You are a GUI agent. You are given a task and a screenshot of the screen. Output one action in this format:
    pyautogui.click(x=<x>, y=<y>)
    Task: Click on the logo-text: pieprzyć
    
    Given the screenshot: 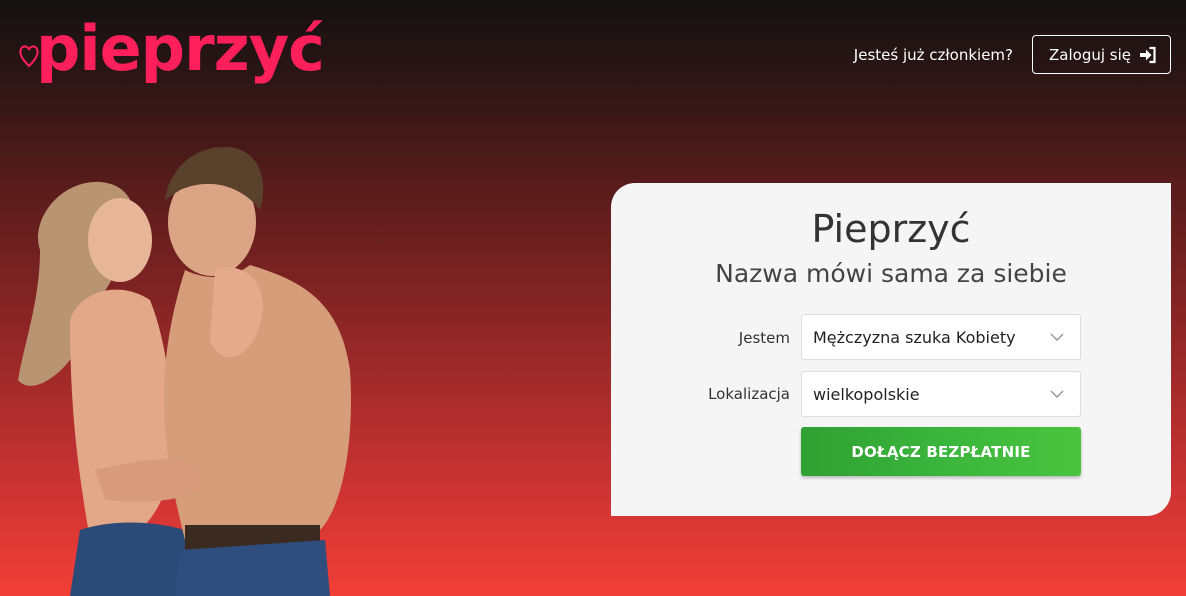 What is the action you would take?
    pyautogui.click(x=180, y=48)
    